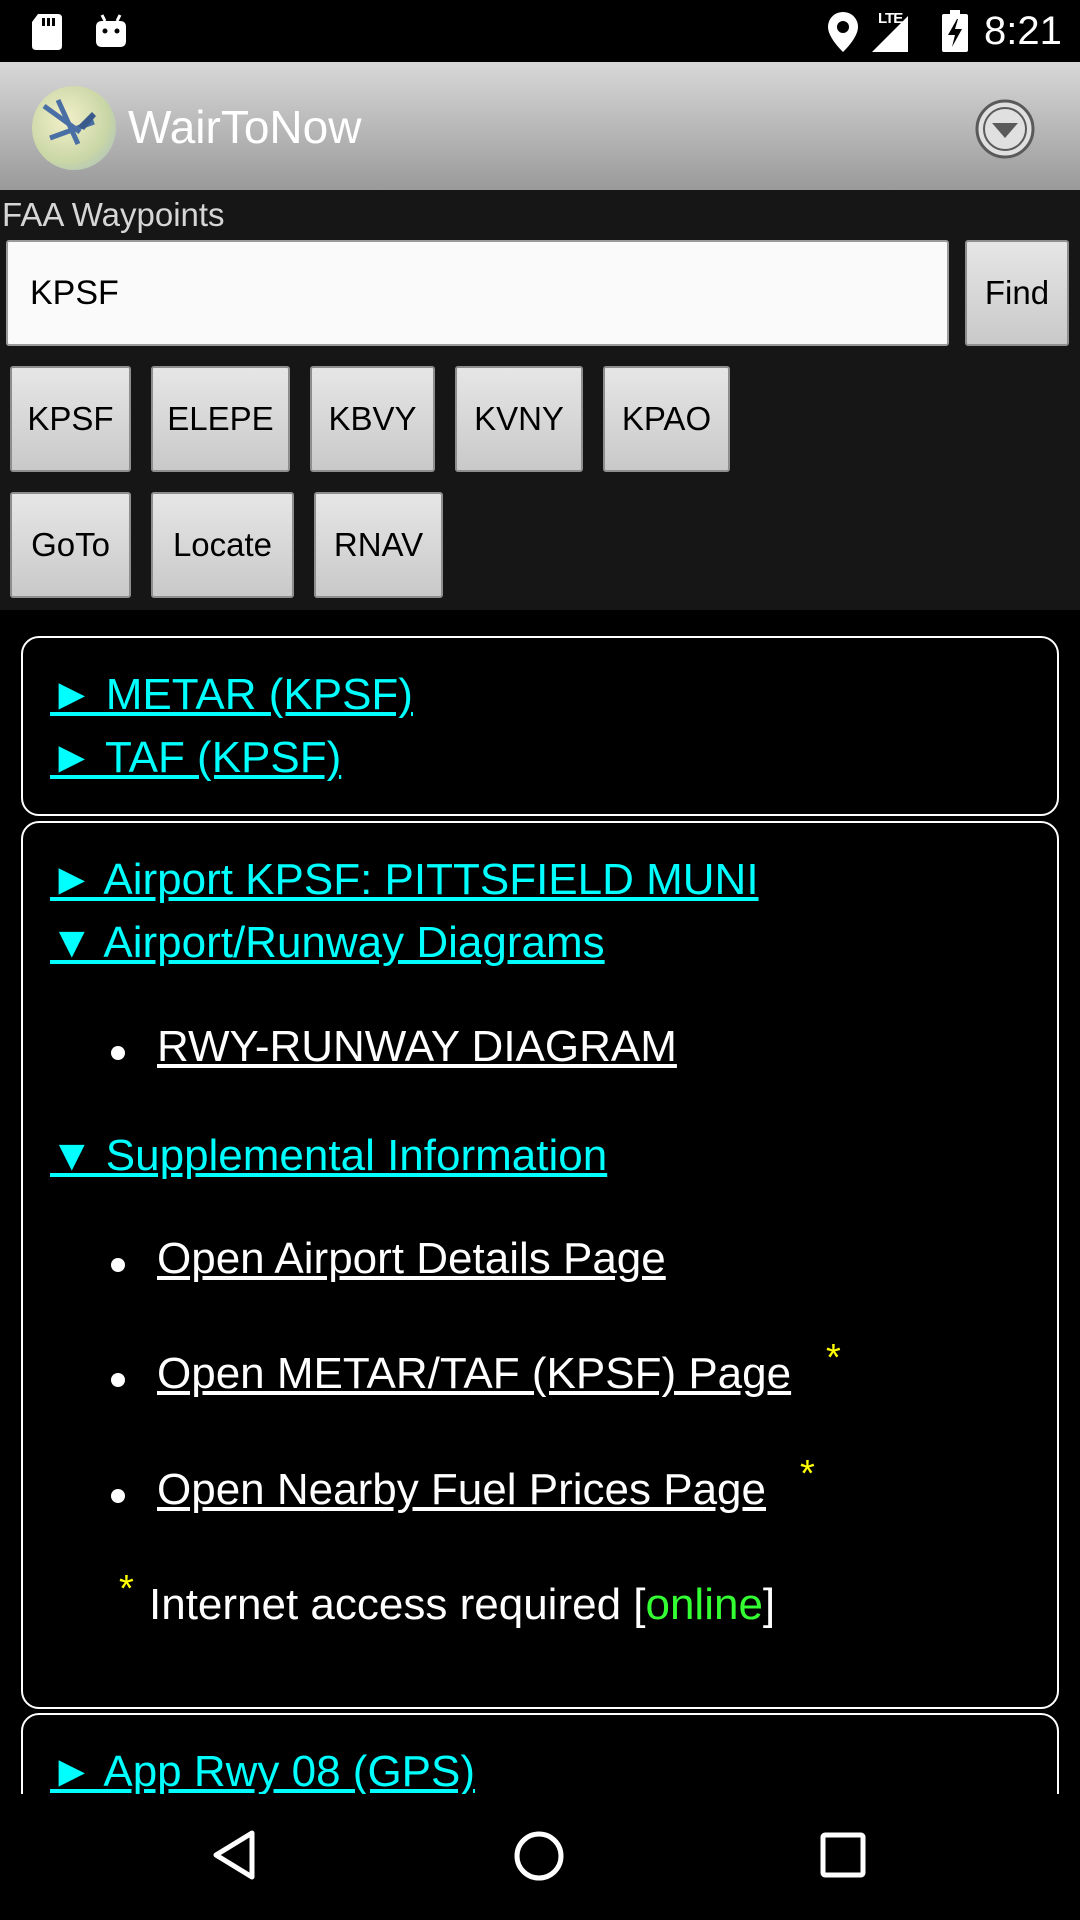 This screenshot has height=1920, width=1080. Describe the element at coordinates (231, 695) in the screenshot. I see `metar-link: ► METAR (KPSF)` at that location.